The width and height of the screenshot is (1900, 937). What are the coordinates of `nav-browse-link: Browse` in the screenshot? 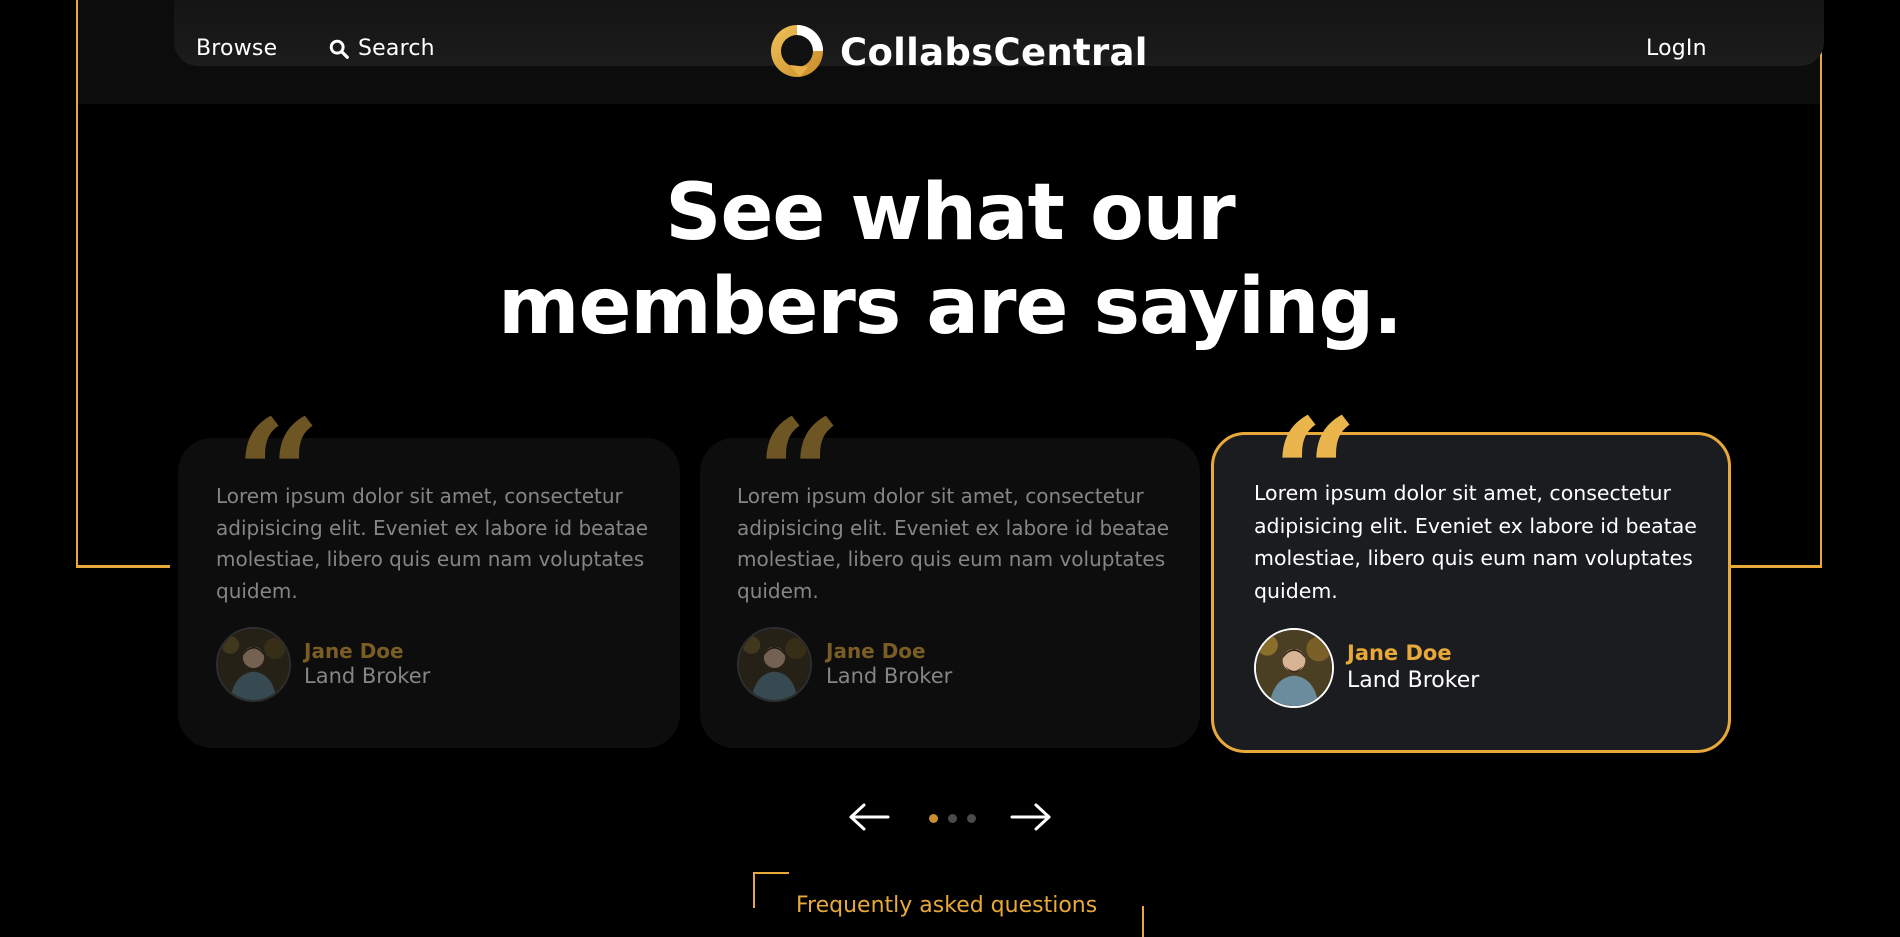 It's located at (236, 48).